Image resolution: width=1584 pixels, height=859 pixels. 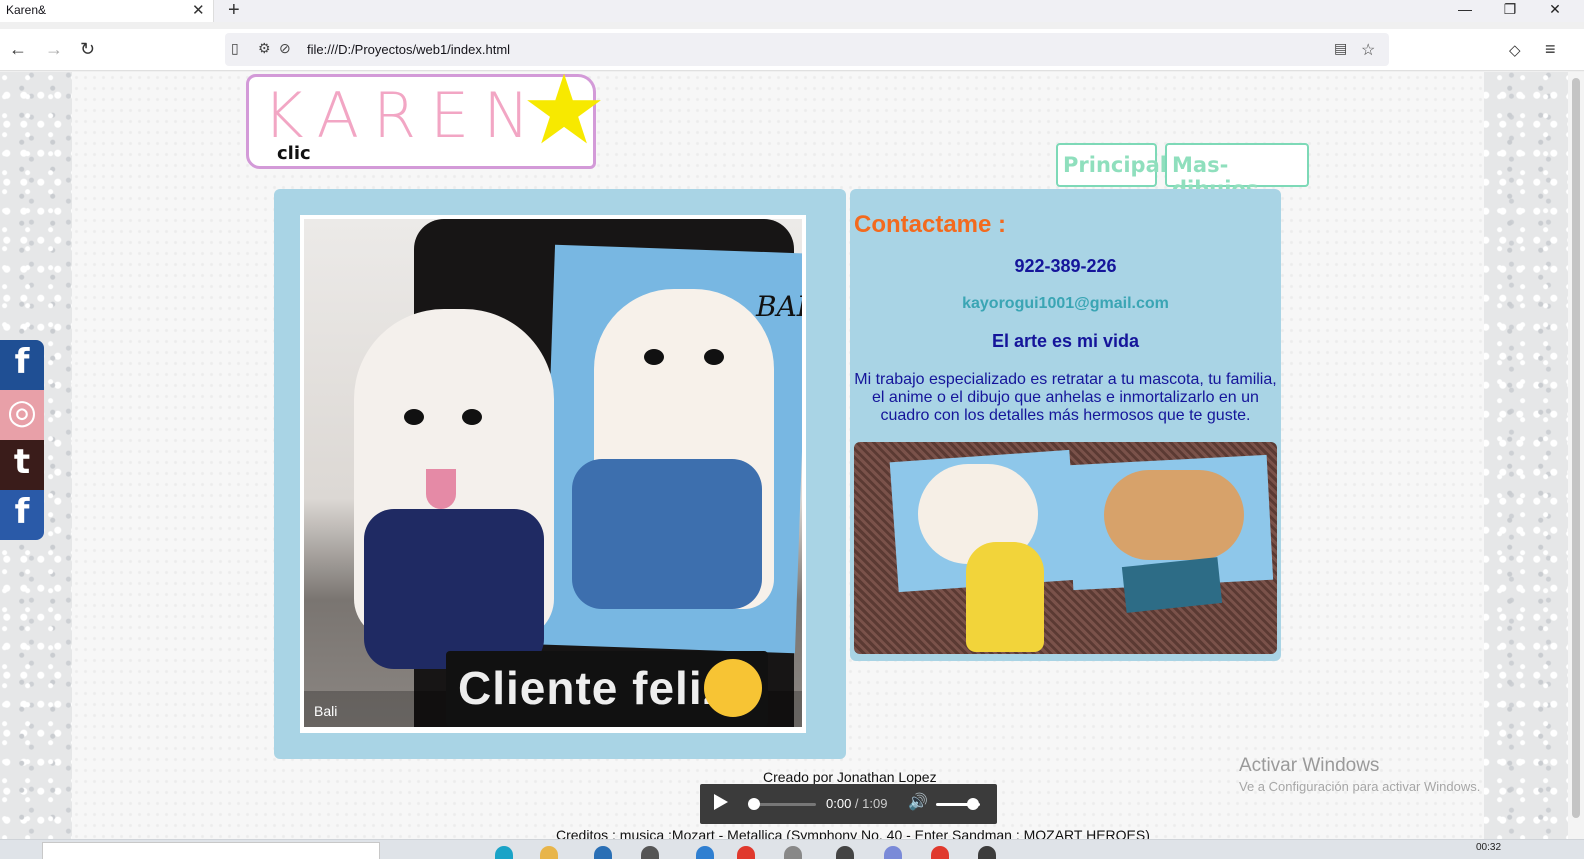 What do you see at coordinates (211, 850) in the screenshot?
I see `taskbar-search` at bounding box center [211, 850].